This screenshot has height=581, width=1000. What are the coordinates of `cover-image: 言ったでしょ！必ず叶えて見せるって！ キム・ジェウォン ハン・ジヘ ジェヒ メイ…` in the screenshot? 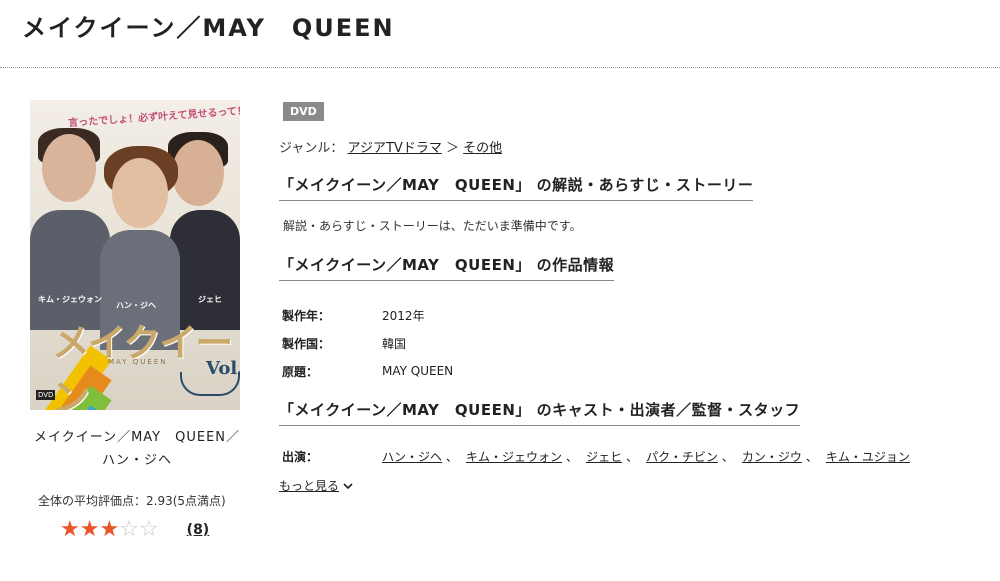 It's located at (135, 255).